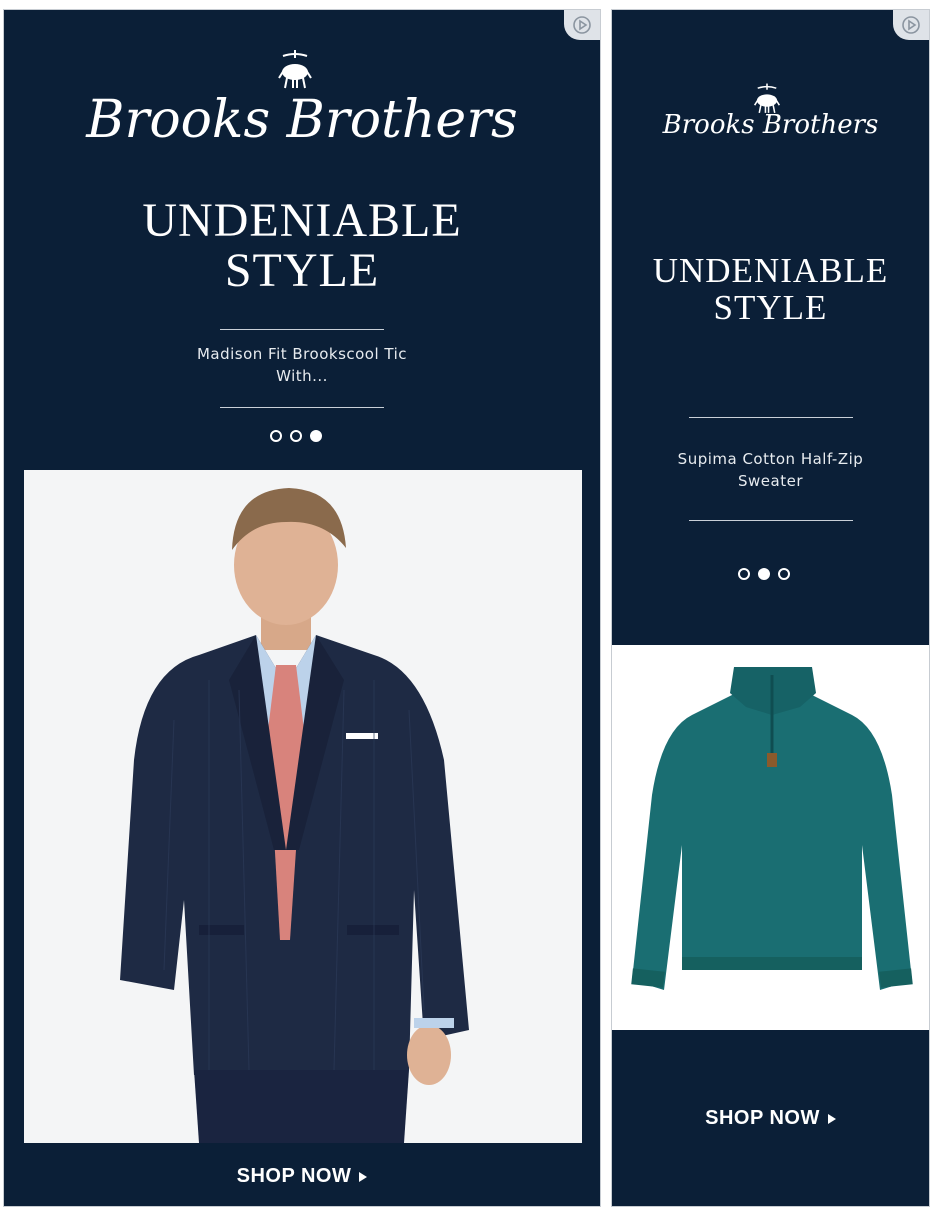  Describe the element at coordinates (302, 354) in the screenshot. I see `product-name-line-1: Madison Fit Brookscool Tic` at that location.